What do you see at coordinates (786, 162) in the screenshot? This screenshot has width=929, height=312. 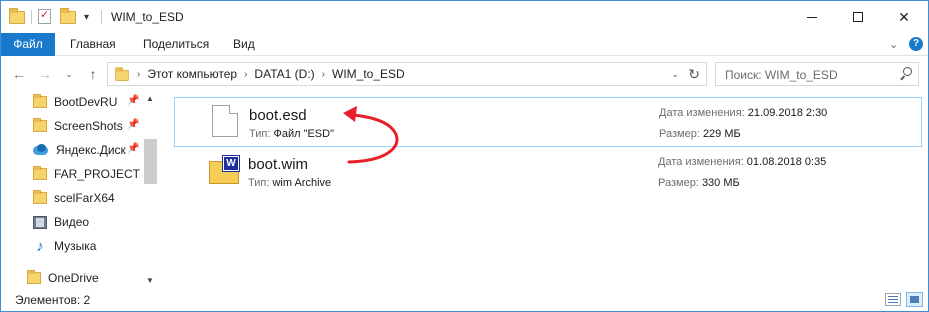 I see `file-modified-value: 01.08.2018 0:35` at bounding box center [786, 162].